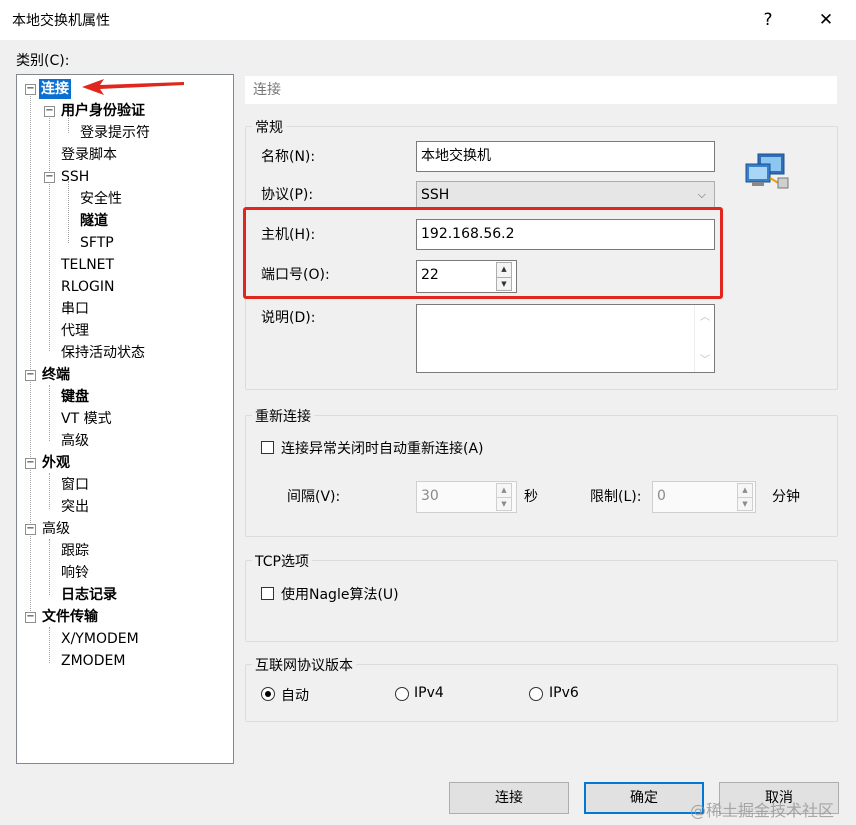  Describe the element at coordinates (75, 309) in the screenshot. I see `tree-item-serial: 串口` at that location.